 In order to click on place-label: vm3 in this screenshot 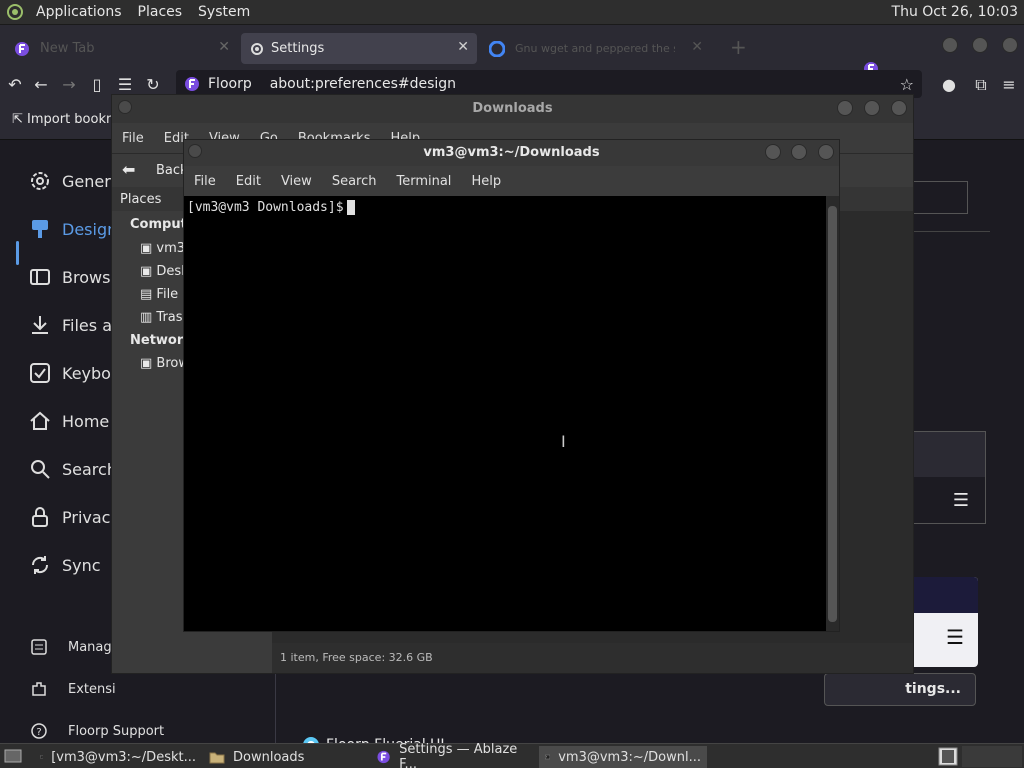, I will do `click(171, 248)`.